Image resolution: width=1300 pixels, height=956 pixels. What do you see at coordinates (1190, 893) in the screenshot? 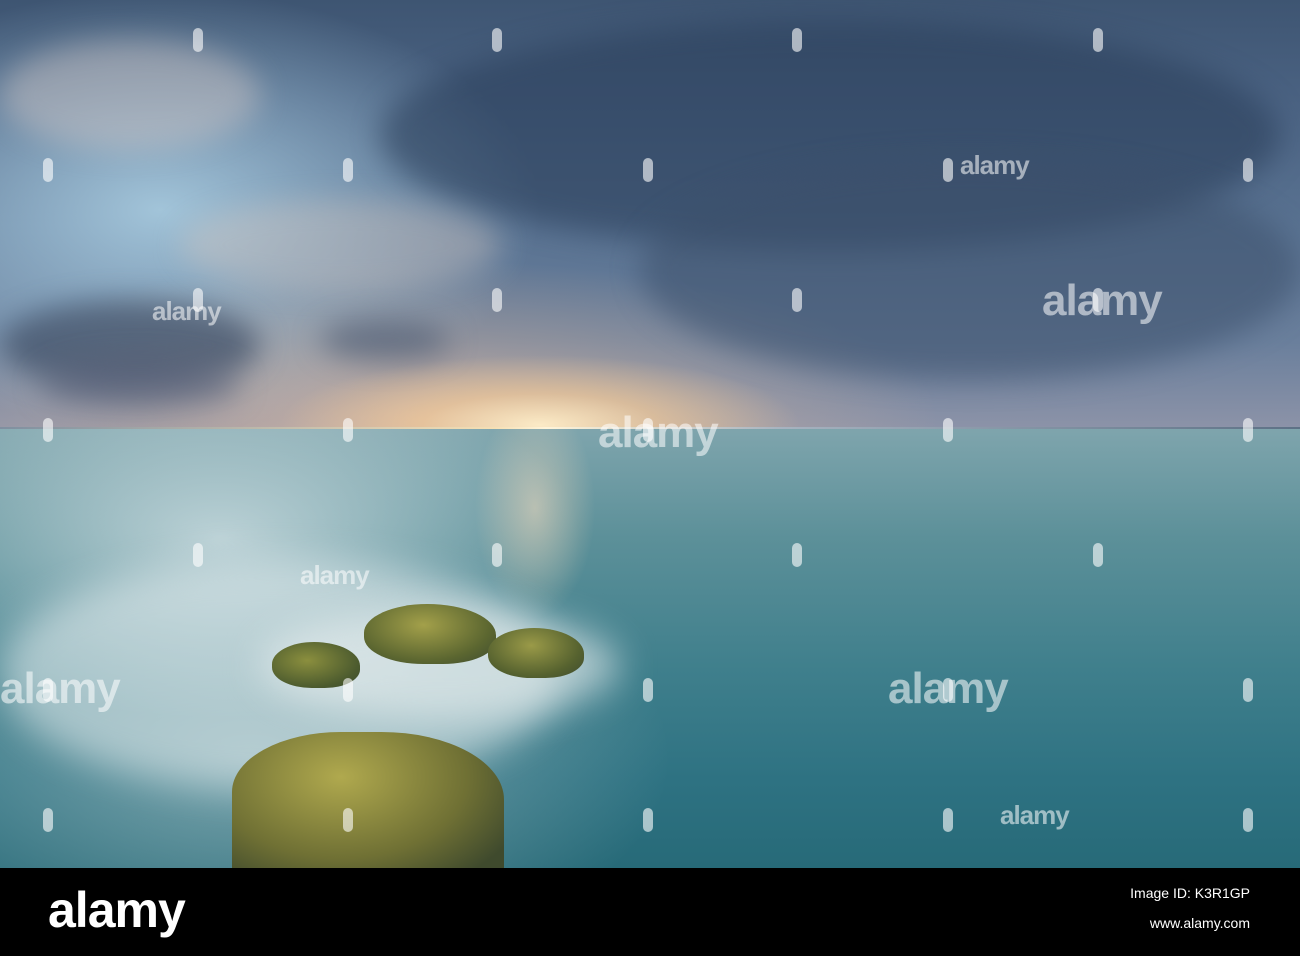
I see `image-id: Image ID: K3R1GP` at bounding box center [1190, 893].